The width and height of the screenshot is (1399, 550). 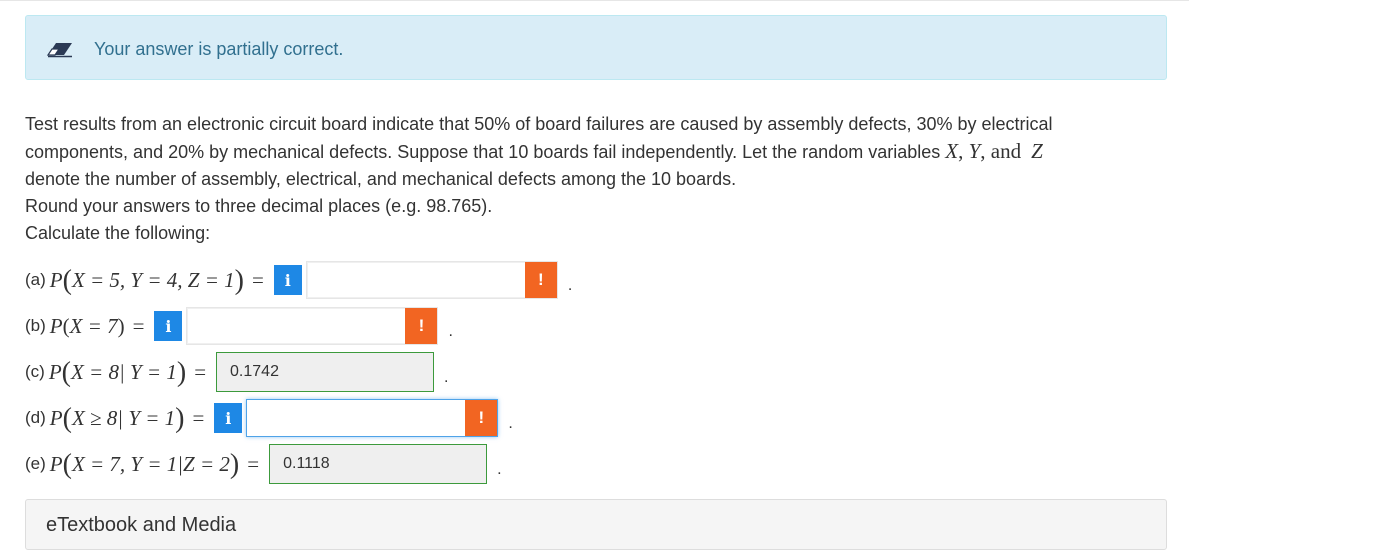 What do you see at coordinates (325, 372) in the screenshot?
I see `part-c-answer-input: 0.1742` at bounding box center [325, 372].